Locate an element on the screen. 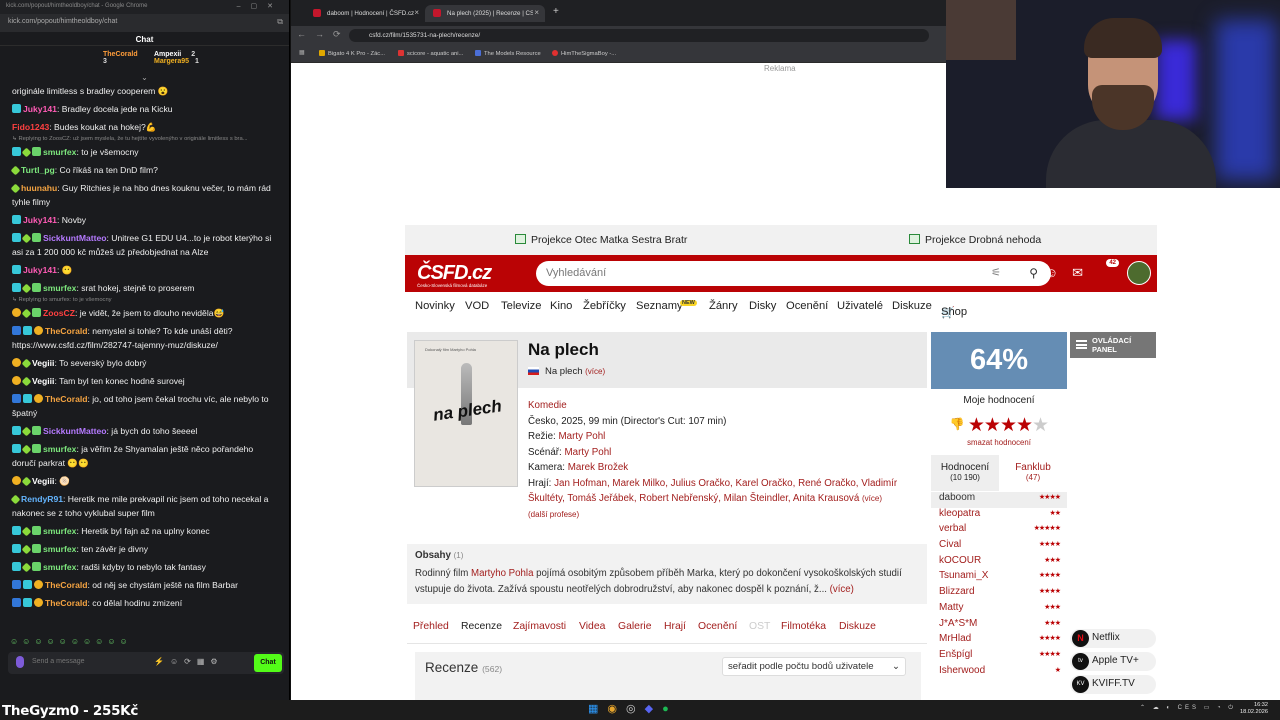 Image resolution: width=1280 pixels, height=720 pixels. tab-daboom: daboom | Hodnocení | ČSFD.cz × is located at coordinates (365, 13).